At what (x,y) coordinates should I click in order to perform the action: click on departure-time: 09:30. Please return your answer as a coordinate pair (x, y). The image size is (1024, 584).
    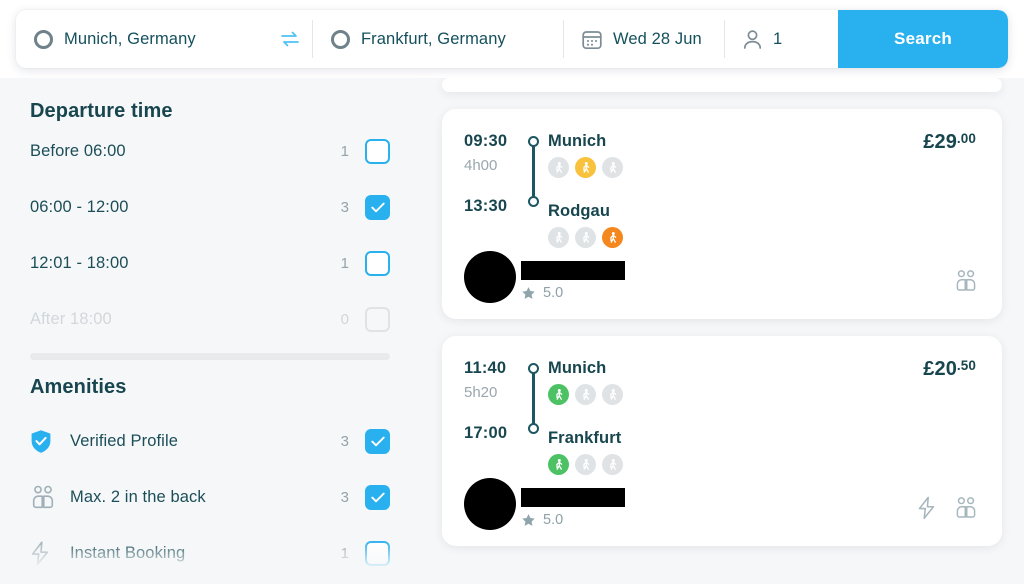
    Looking at the image, I should click on (486, 141).